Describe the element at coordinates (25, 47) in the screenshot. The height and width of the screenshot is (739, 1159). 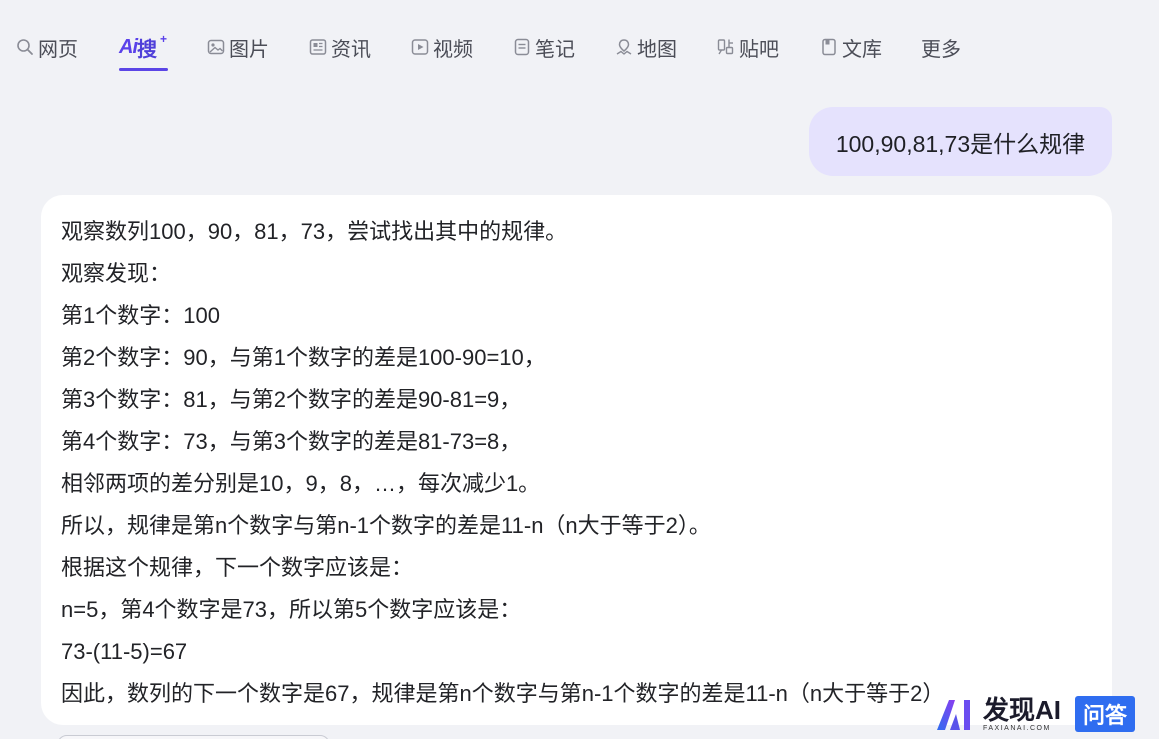
I see `search-icon` at that location.